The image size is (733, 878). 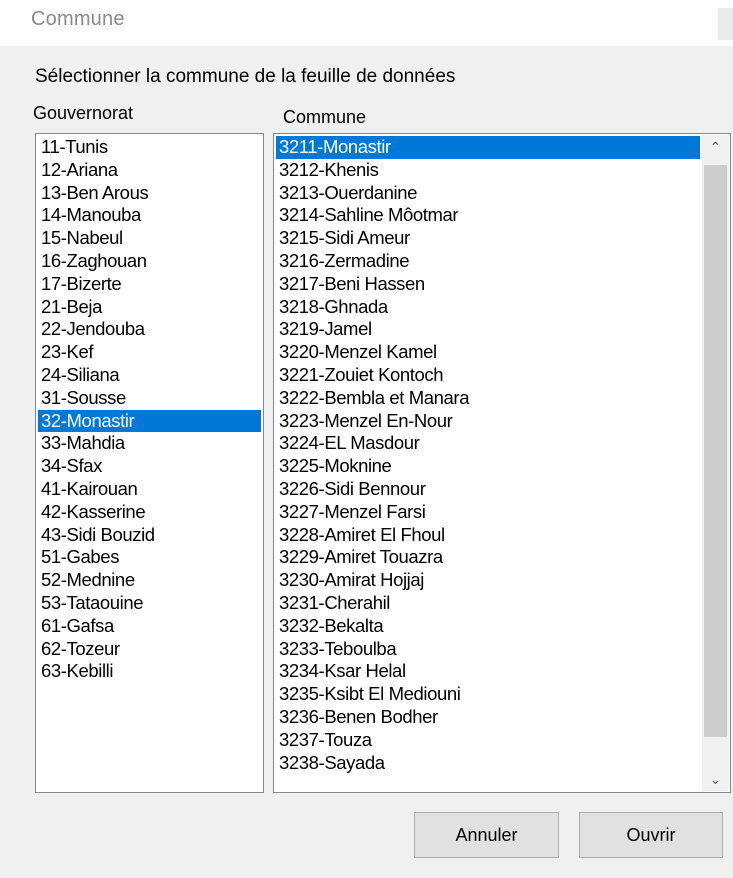 I want to click on governorate-list-item: 11-Tunis, so click(x=149, y=147).